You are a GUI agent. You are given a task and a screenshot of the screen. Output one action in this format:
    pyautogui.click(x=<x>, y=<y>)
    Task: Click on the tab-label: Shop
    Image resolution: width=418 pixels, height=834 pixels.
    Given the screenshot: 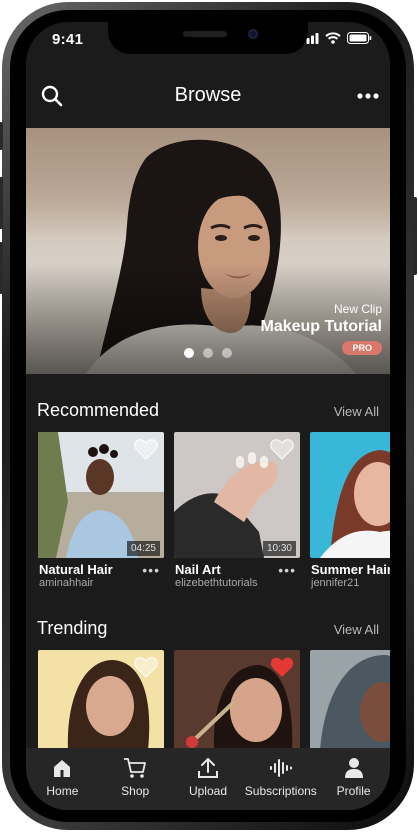 What is the action you would take?
    pyautogui.click(x=135, y=791)
    